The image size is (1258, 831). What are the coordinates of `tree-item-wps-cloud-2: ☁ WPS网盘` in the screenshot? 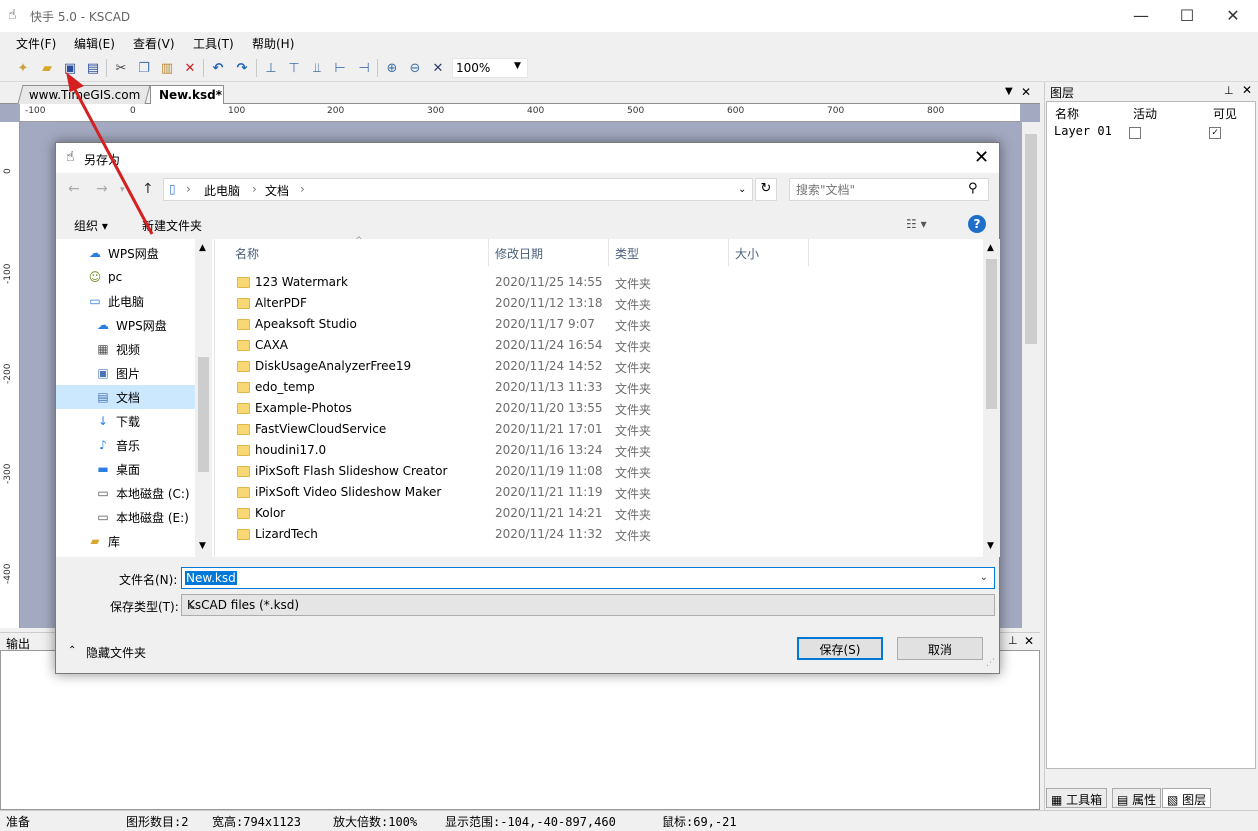 It's located at (130, 325).